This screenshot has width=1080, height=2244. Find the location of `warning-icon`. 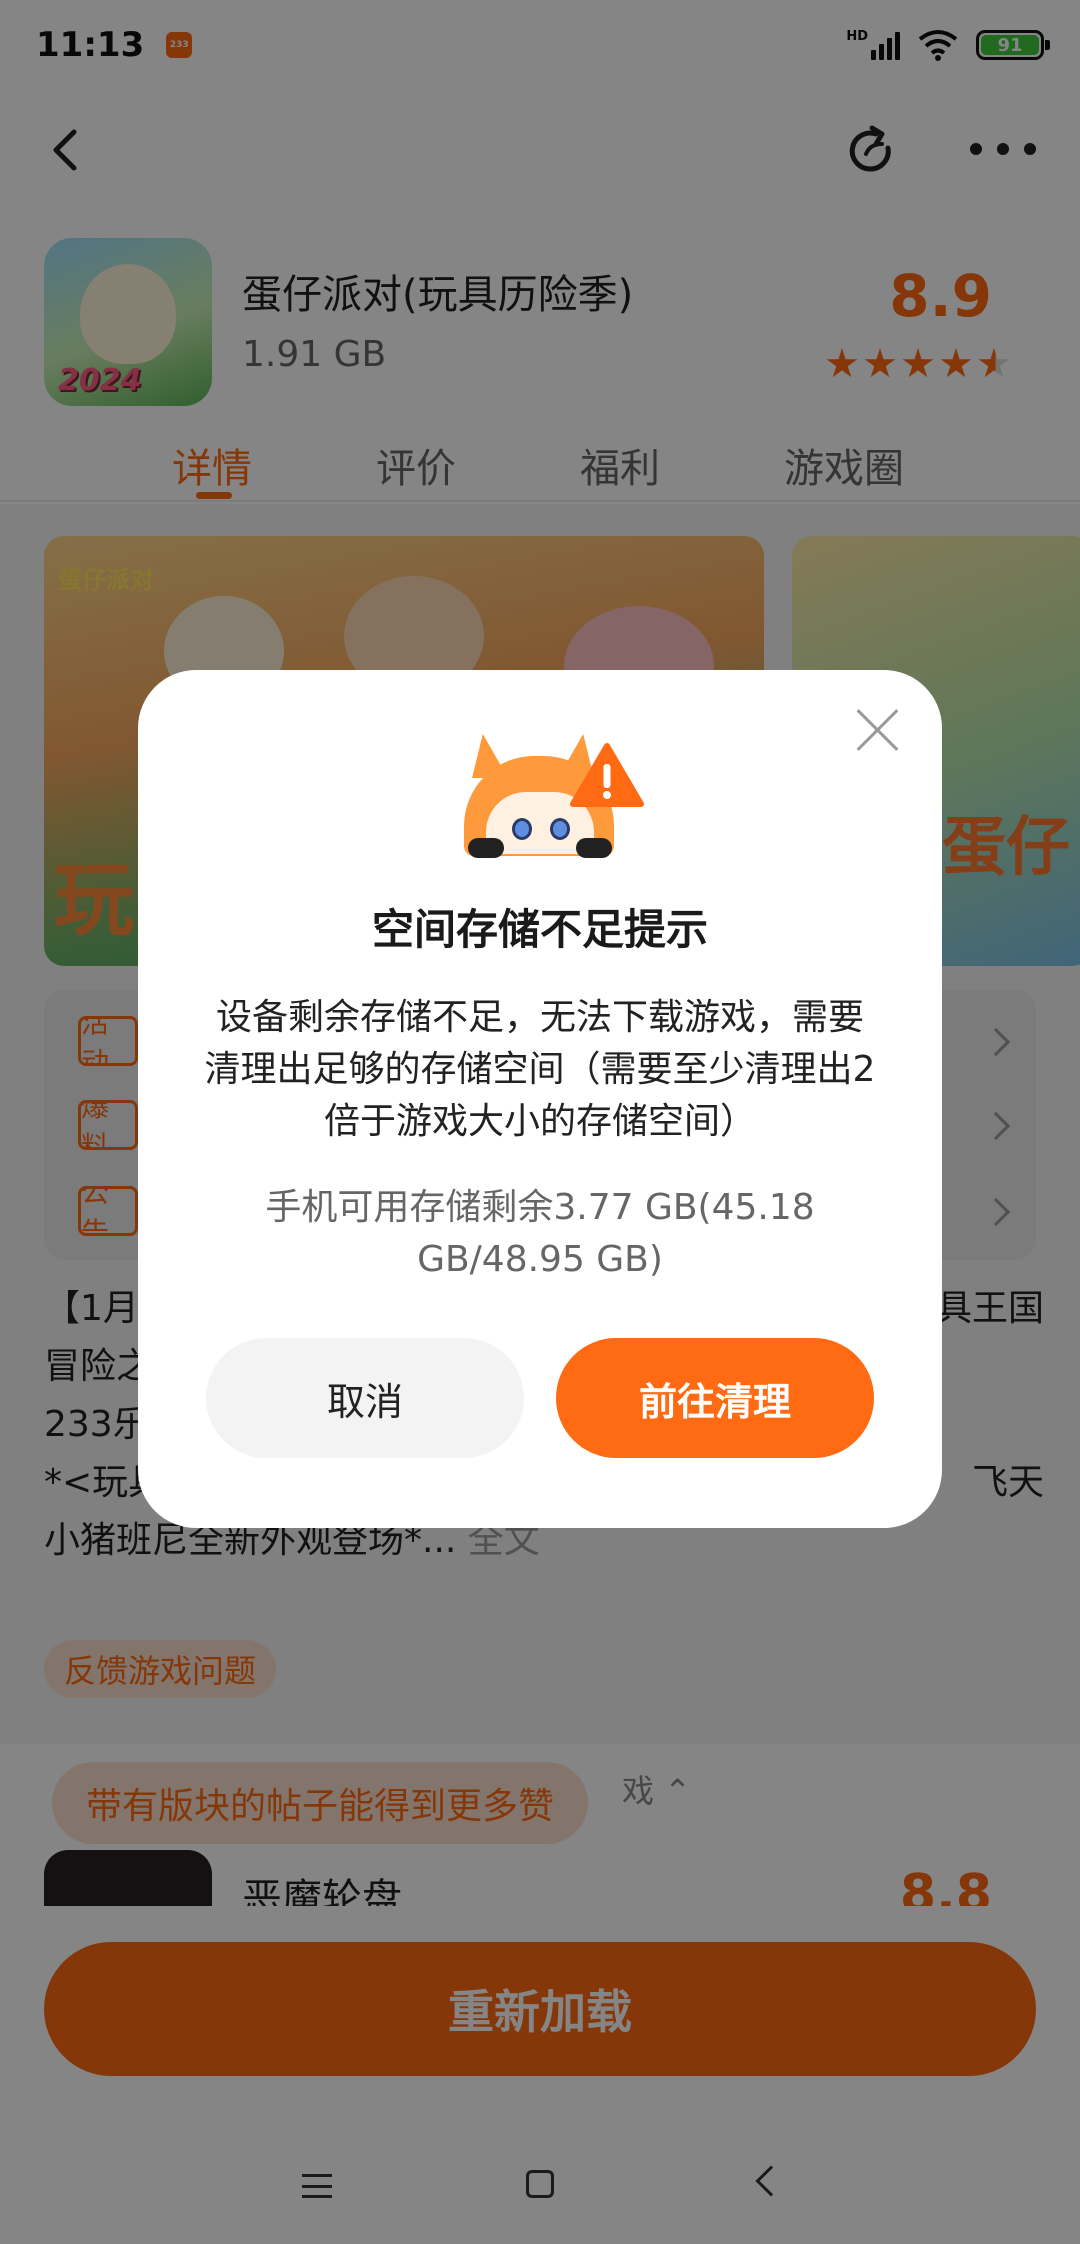

warning-icon is located at coordinates (607, 775).